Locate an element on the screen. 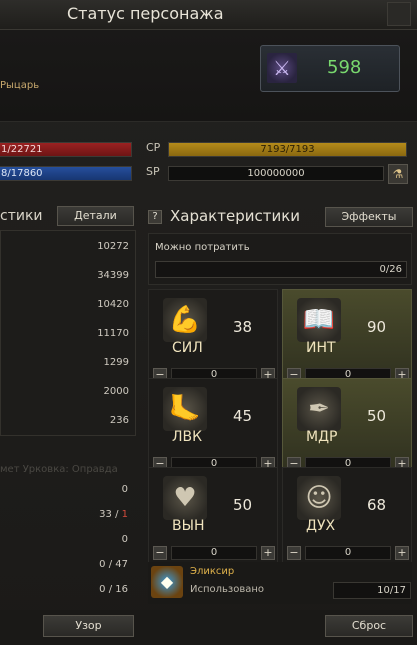  stat-value: 45 is located at coordinates (243, 416).